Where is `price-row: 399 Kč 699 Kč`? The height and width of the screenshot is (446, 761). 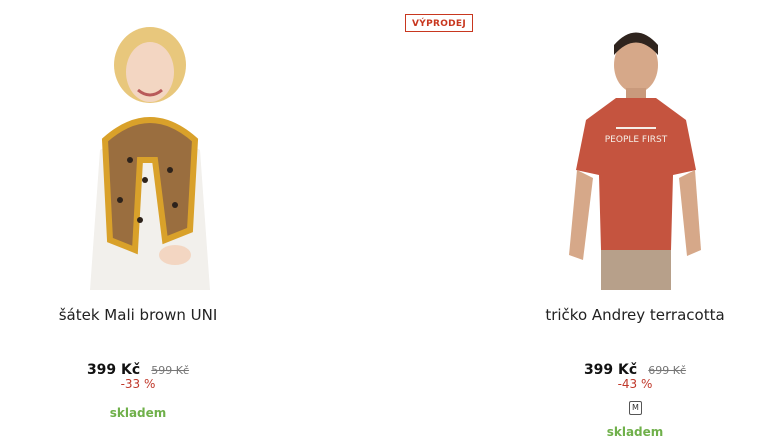
price-row: 399 Kč 699 Kč is located at coordinates (603, 368).